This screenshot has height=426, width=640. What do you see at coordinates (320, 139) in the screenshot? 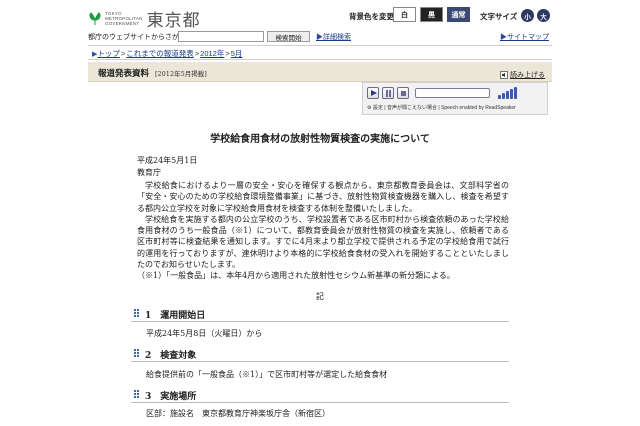
I see `article-title: 学校給食用食材の放射性物質検査の実施について` at bounding box center [320, 139].